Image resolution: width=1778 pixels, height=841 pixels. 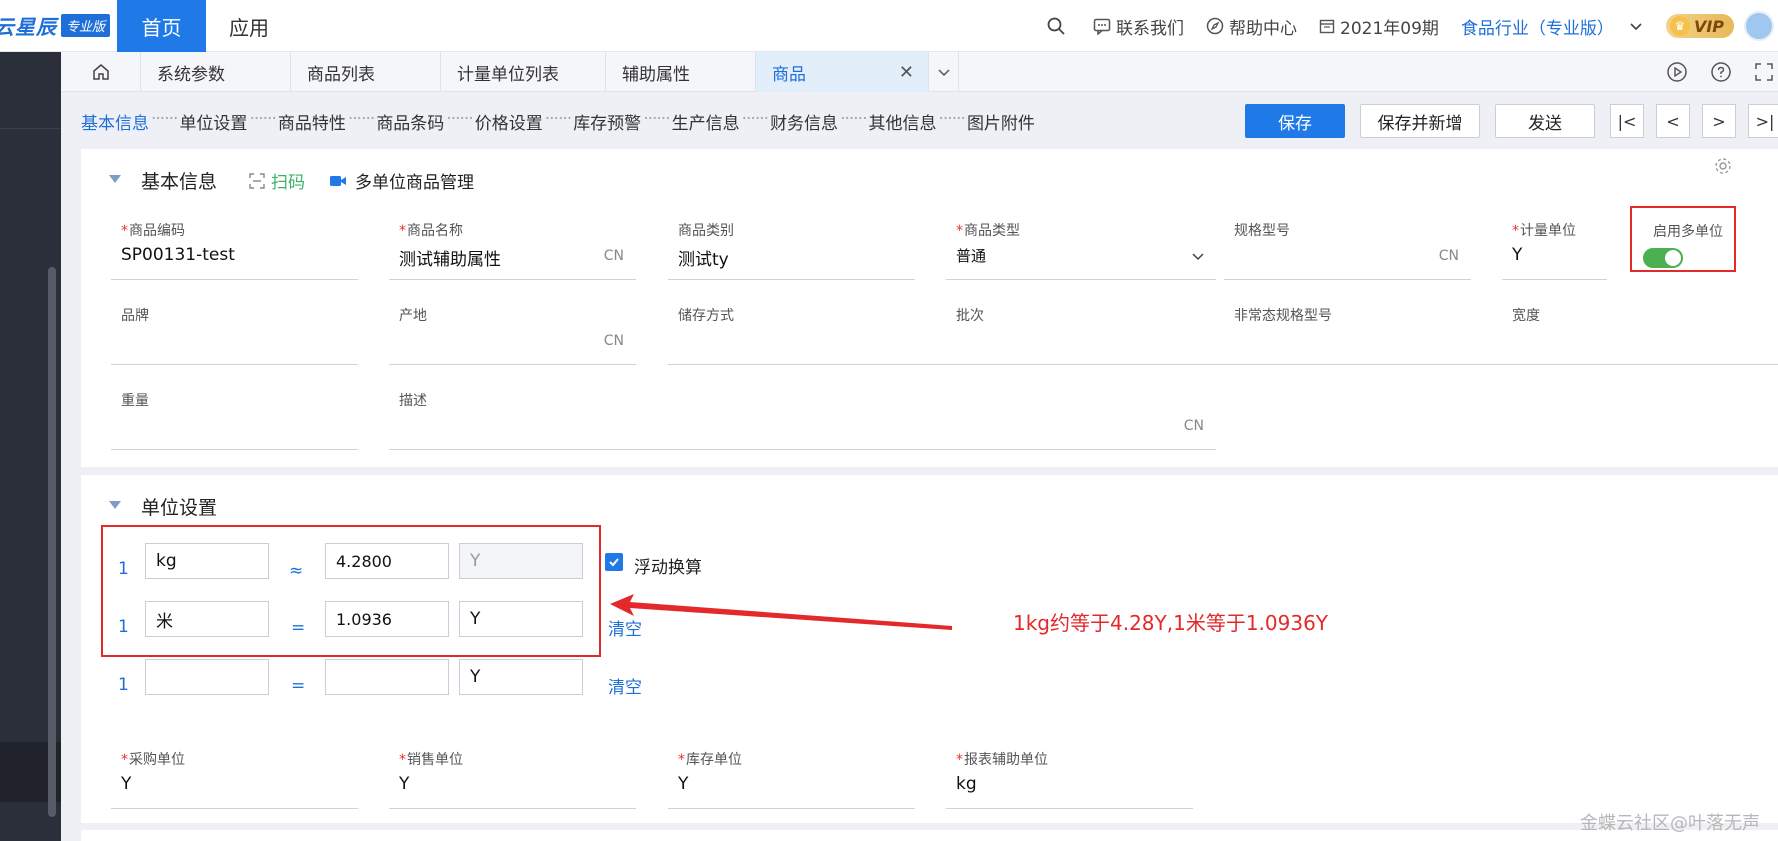 What do you see at coordinates (207, 561) in the screenshot?
I see `unit-row1-unit-input: kg` at bounding box center [207, 561].